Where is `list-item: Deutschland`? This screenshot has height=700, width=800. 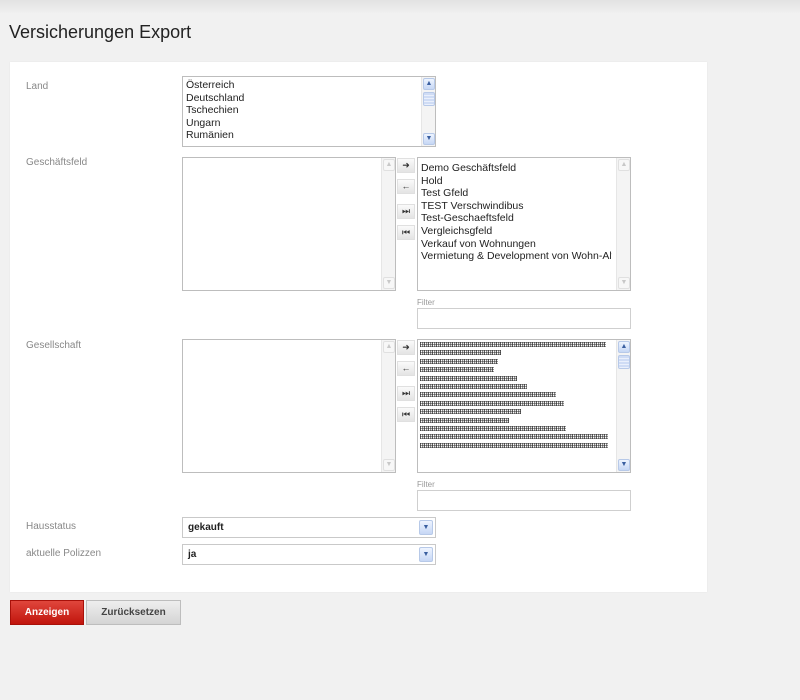 list-item: Deutschland is located at coordinates (301, 98).